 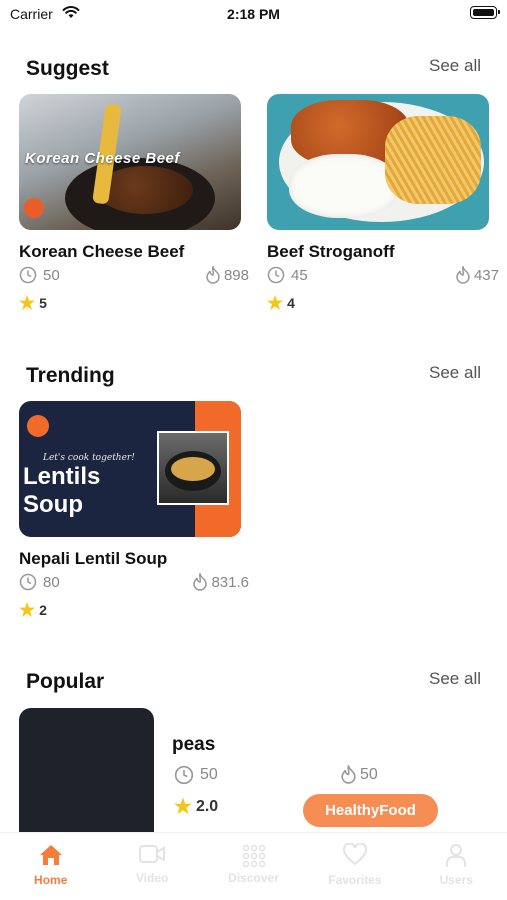 What do you see at coordinates (62, 476) in the screenshot?
I see `image-title-line-1: Lentils` at bounding box center [62, 476].